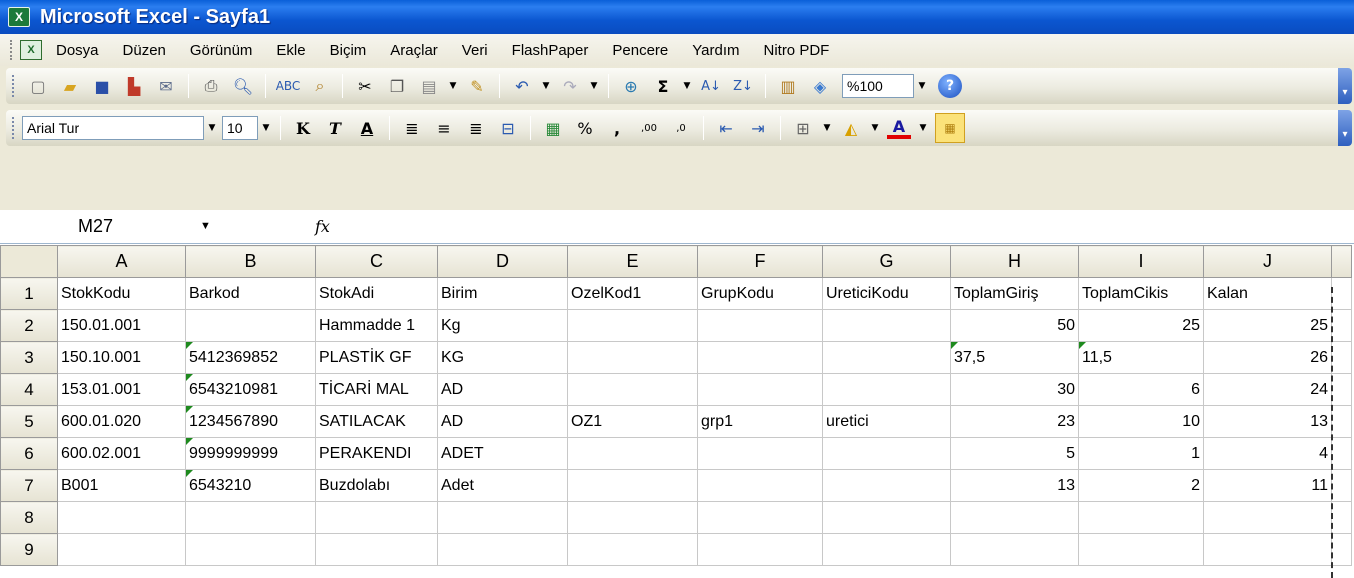  Describe the element at coordinates (923, 128) in the screenshot. I see `font-color-dropdown-icon: ▼` at that location.